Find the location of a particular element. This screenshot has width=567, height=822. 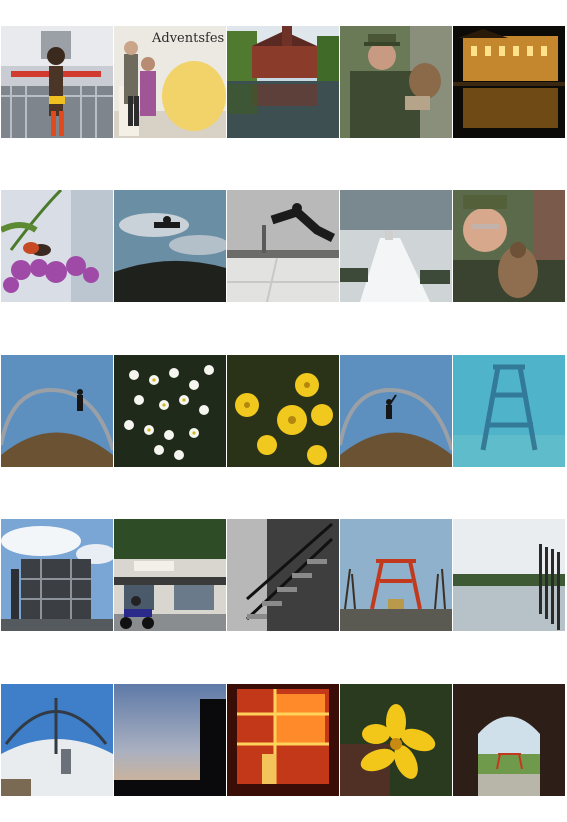

thumbnail-zollverein-headframe is located at coordinates (396, 575).